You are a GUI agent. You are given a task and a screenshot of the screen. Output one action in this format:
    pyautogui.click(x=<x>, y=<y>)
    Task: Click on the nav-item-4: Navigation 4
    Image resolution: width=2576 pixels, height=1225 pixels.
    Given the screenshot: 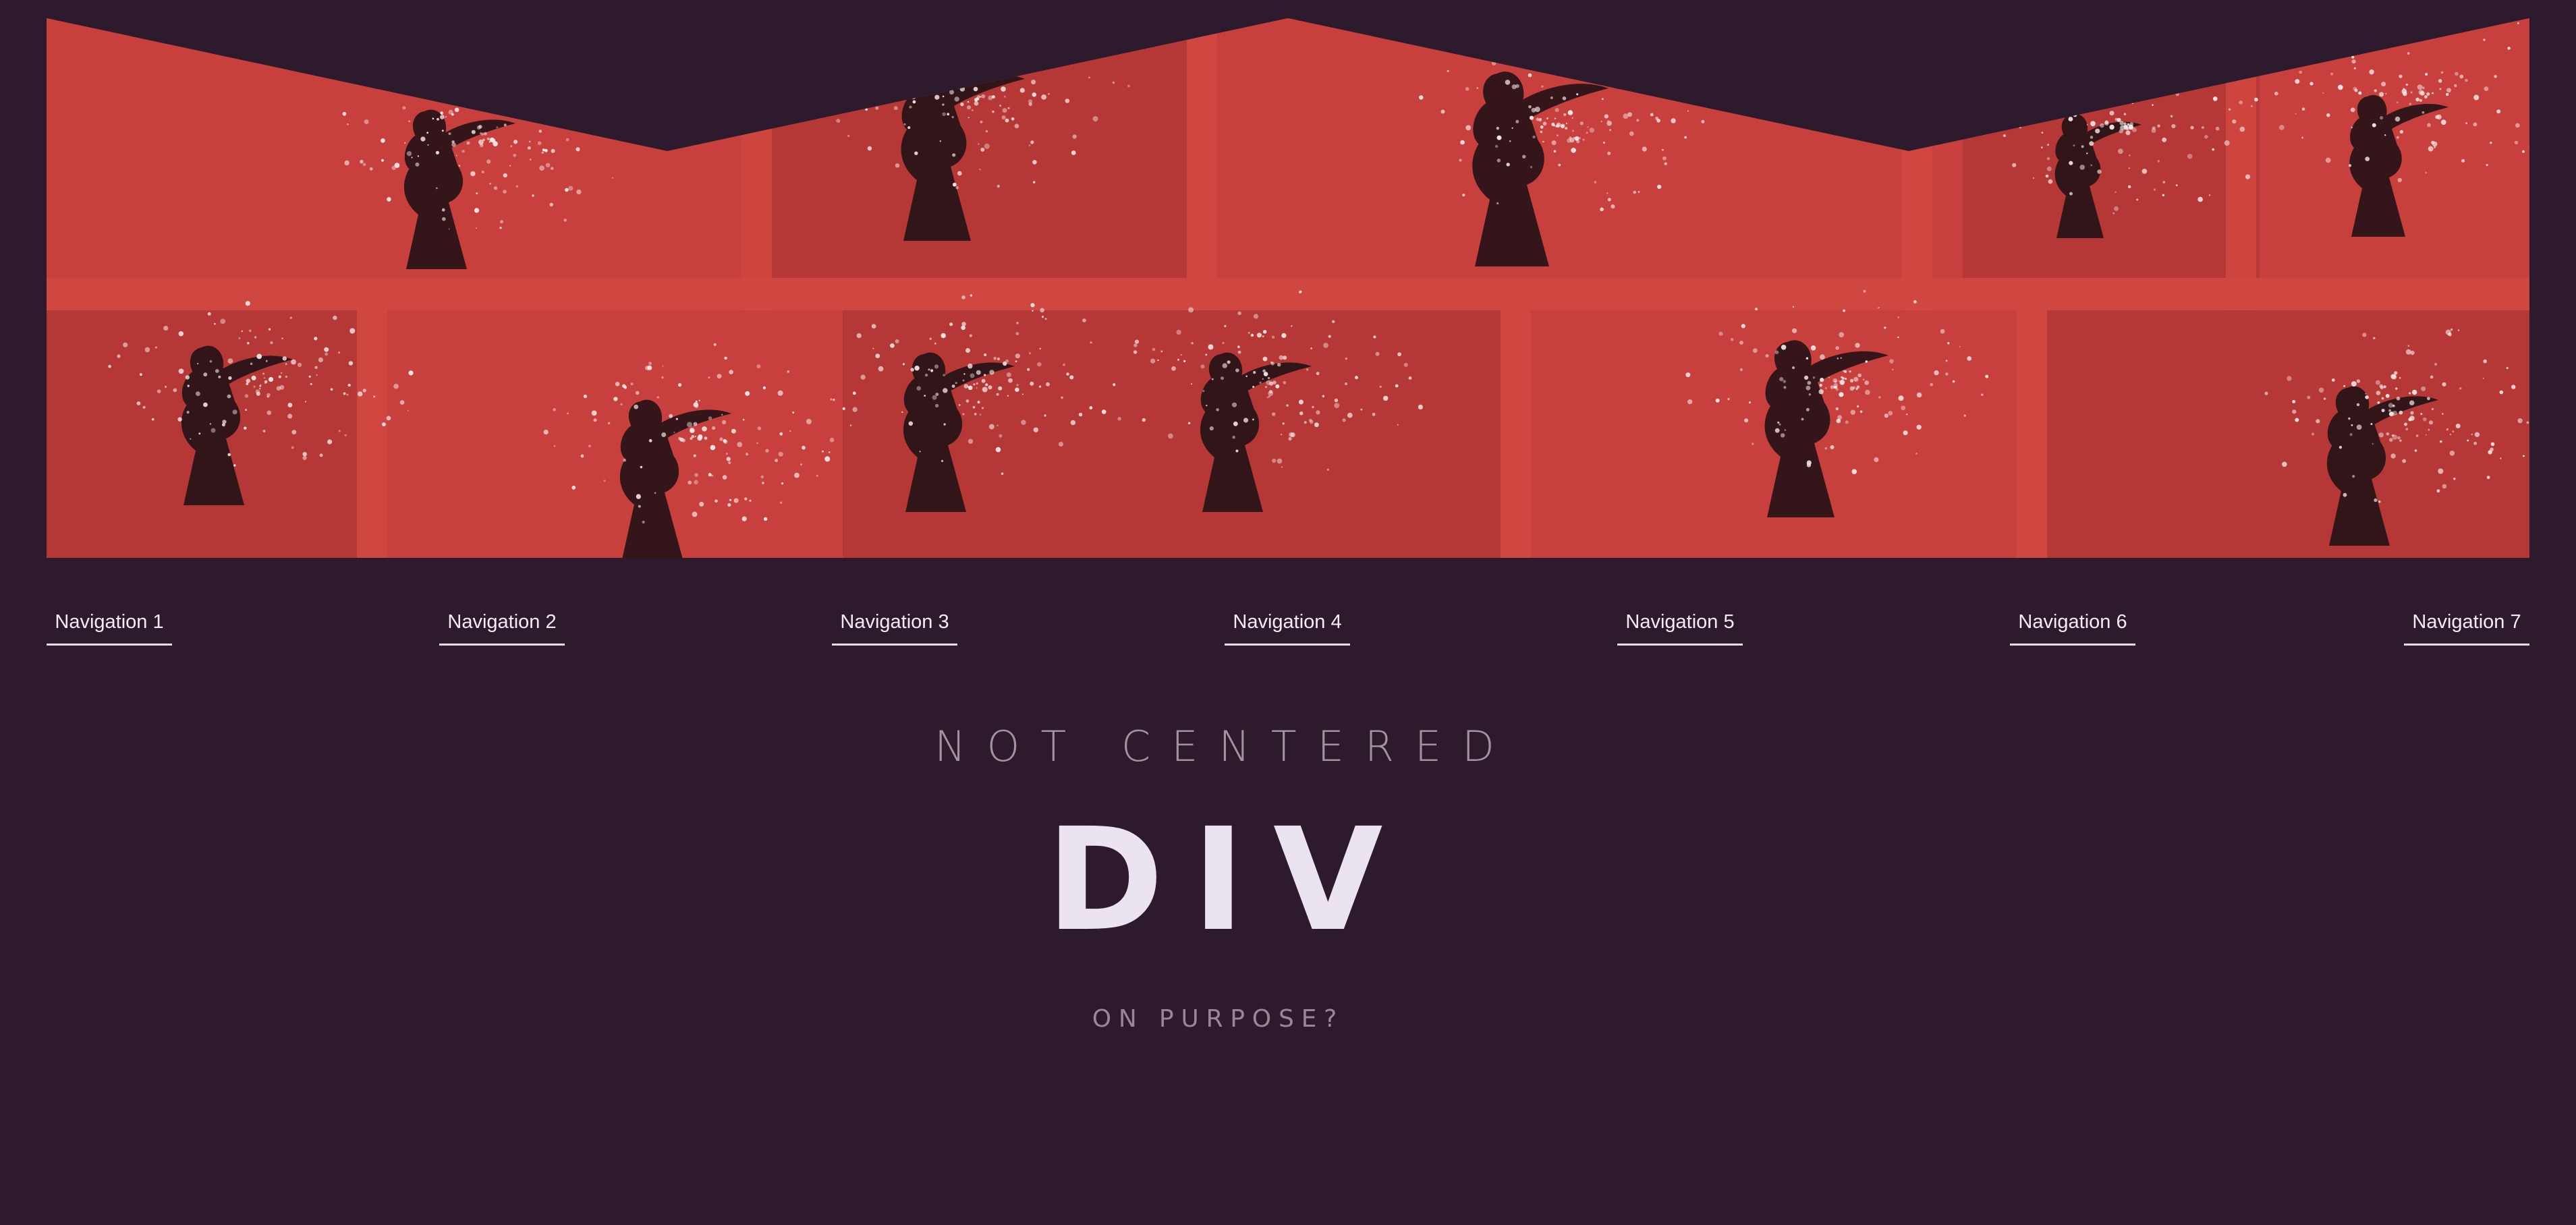 What is the action you would take?
    pyautogui.click(x=1287, y=623)
    